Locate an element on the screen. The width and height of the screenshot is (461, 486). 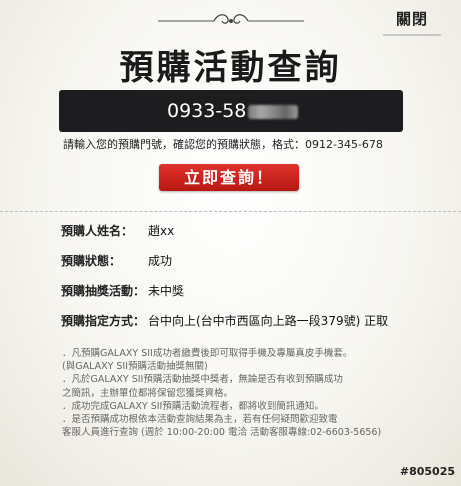
result-value: 台中向上(台中市西區向上路一段379號) 正取 is located at coordinates (268, 321).